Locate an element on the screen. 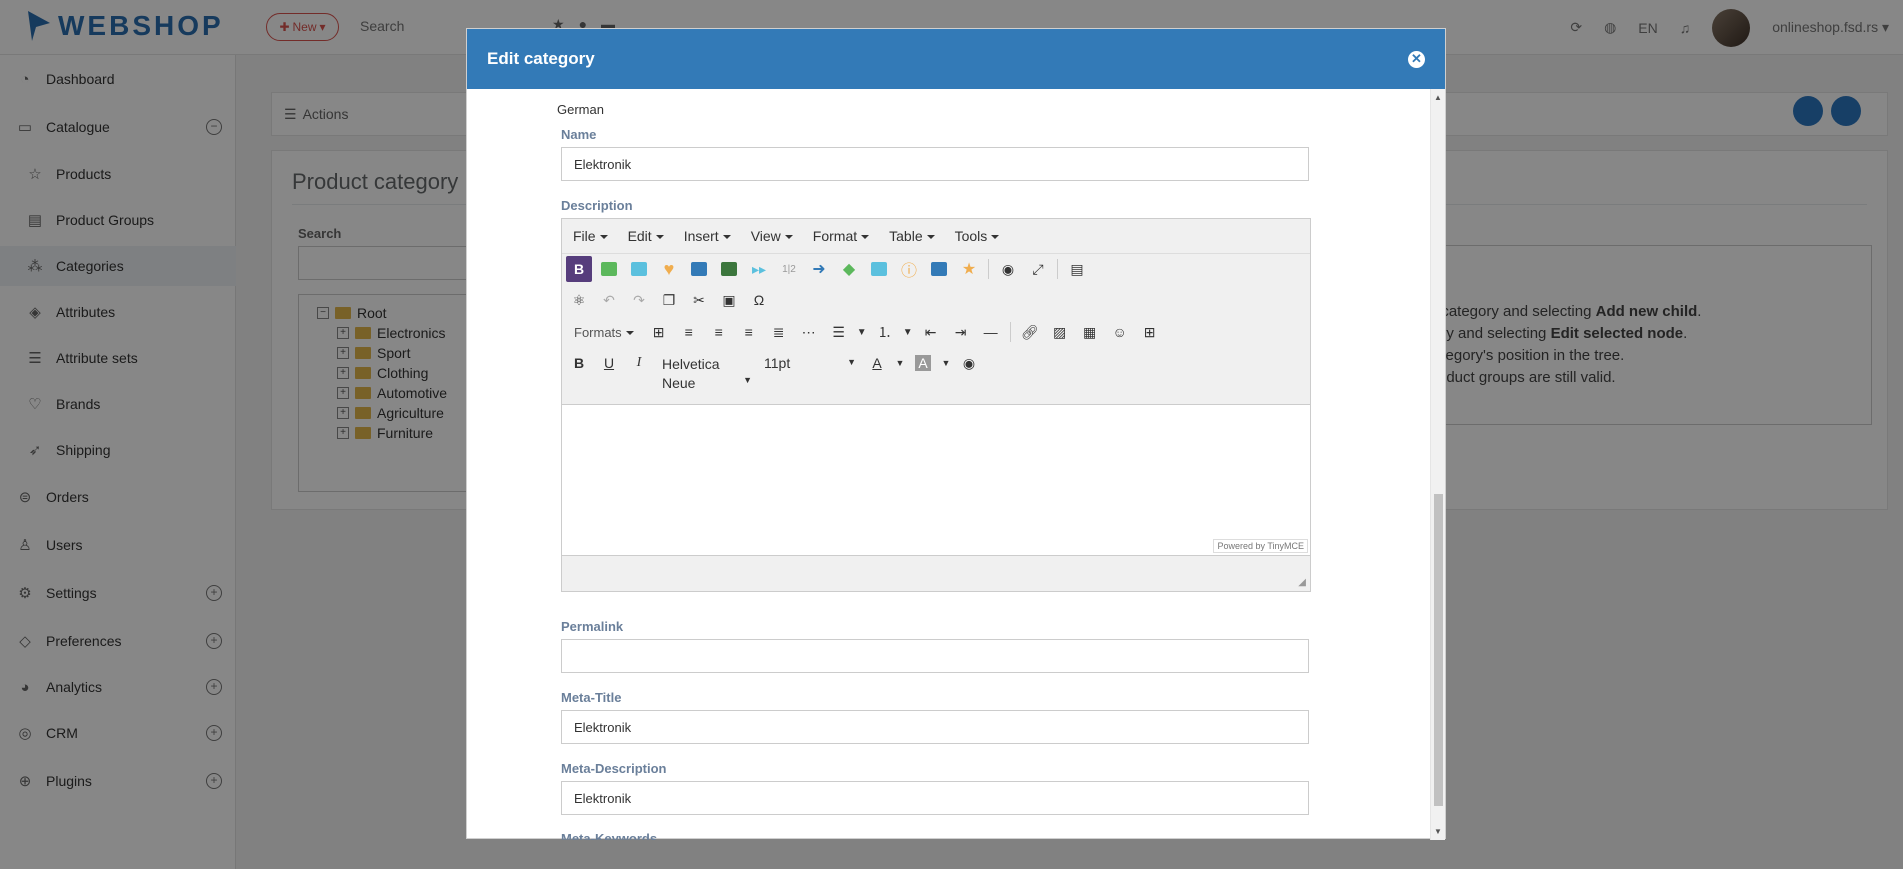 The height and width of the screenshot is (869, 1903). page-break-icon: ⋯ is located at coordinates (809, 332).